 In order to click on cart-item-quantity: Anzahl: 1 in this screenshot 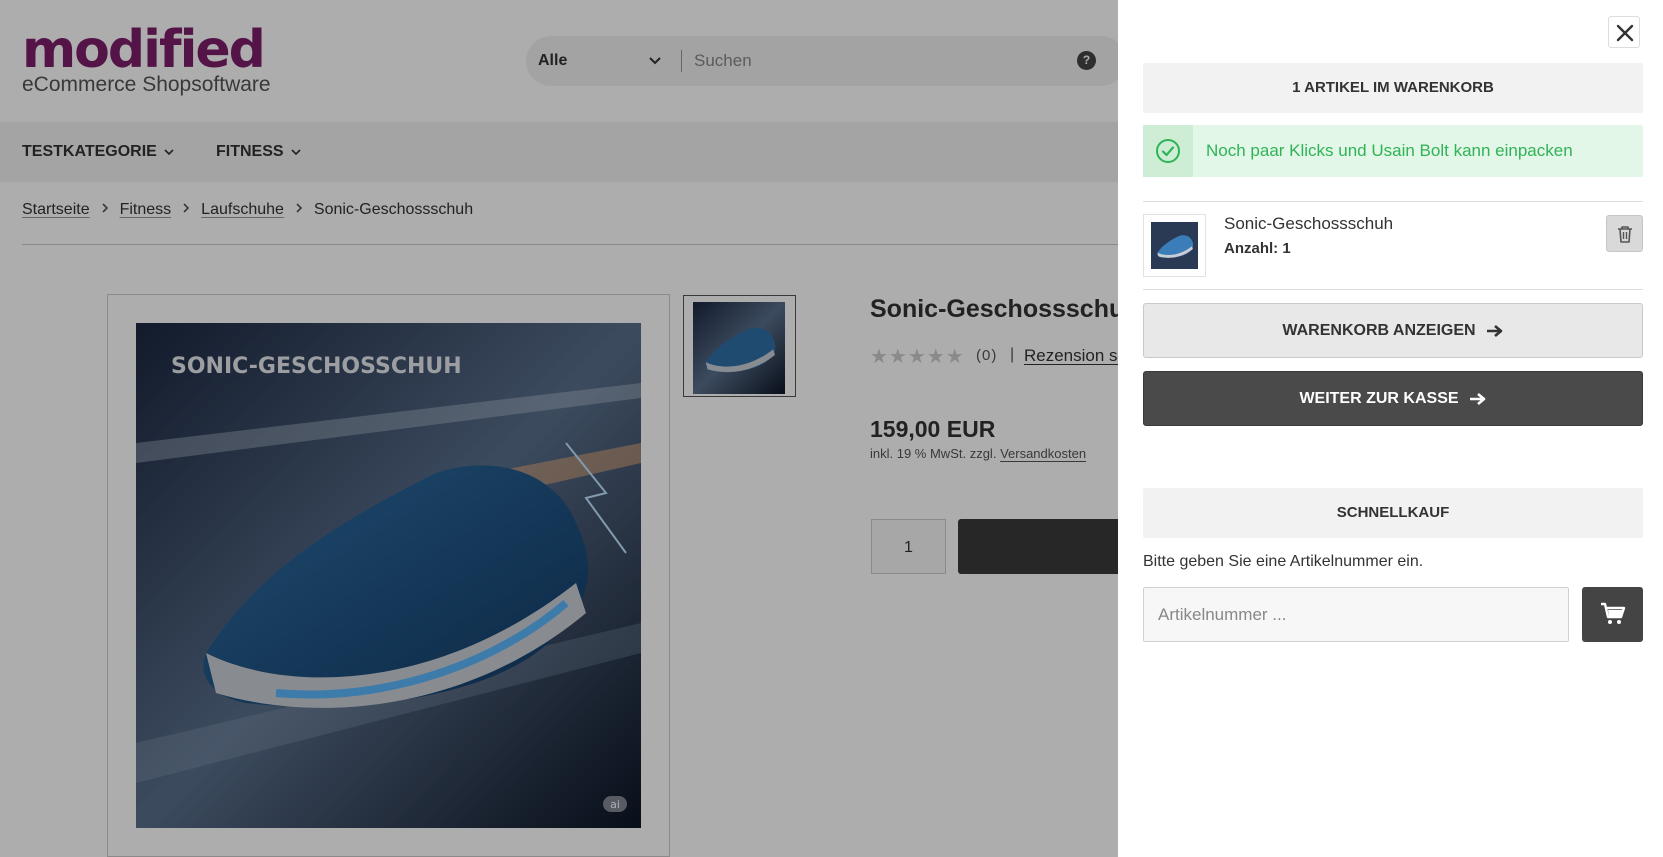, I will do `click(1257, 248)`.